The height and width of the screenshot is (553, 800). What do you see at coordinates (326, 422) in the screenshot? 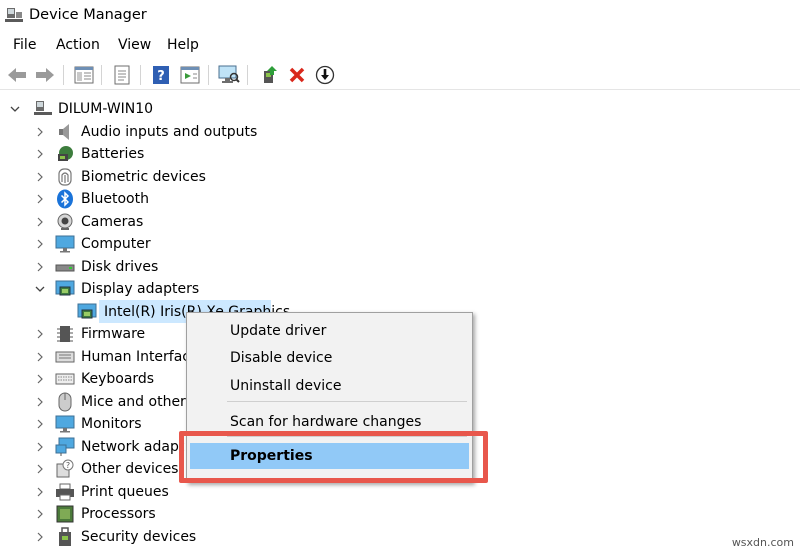
I see `menu-item-label: Scan for hardware changes` at bounding box center [326, 422].